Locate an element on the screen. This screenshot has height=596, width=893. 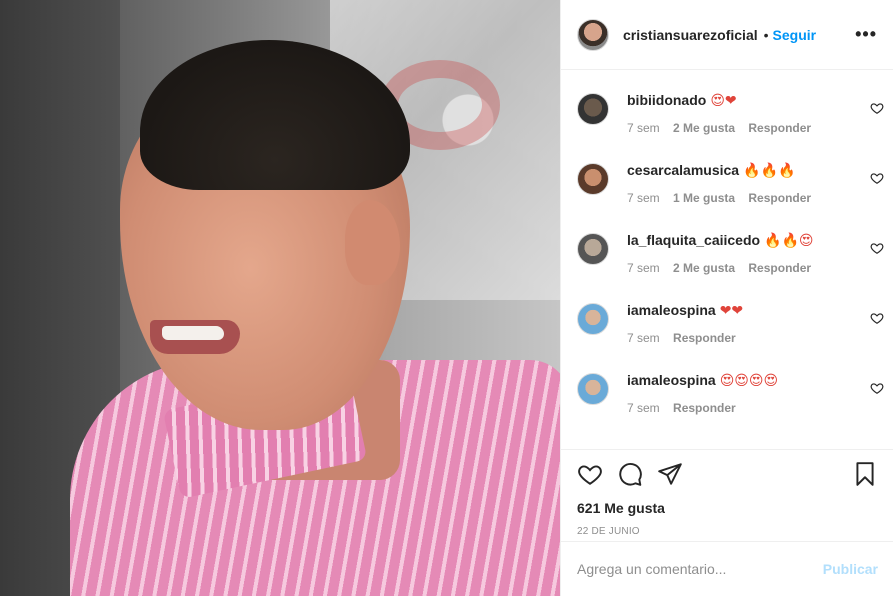
share-paper-plane-icon is located at coordinates (670, 474).